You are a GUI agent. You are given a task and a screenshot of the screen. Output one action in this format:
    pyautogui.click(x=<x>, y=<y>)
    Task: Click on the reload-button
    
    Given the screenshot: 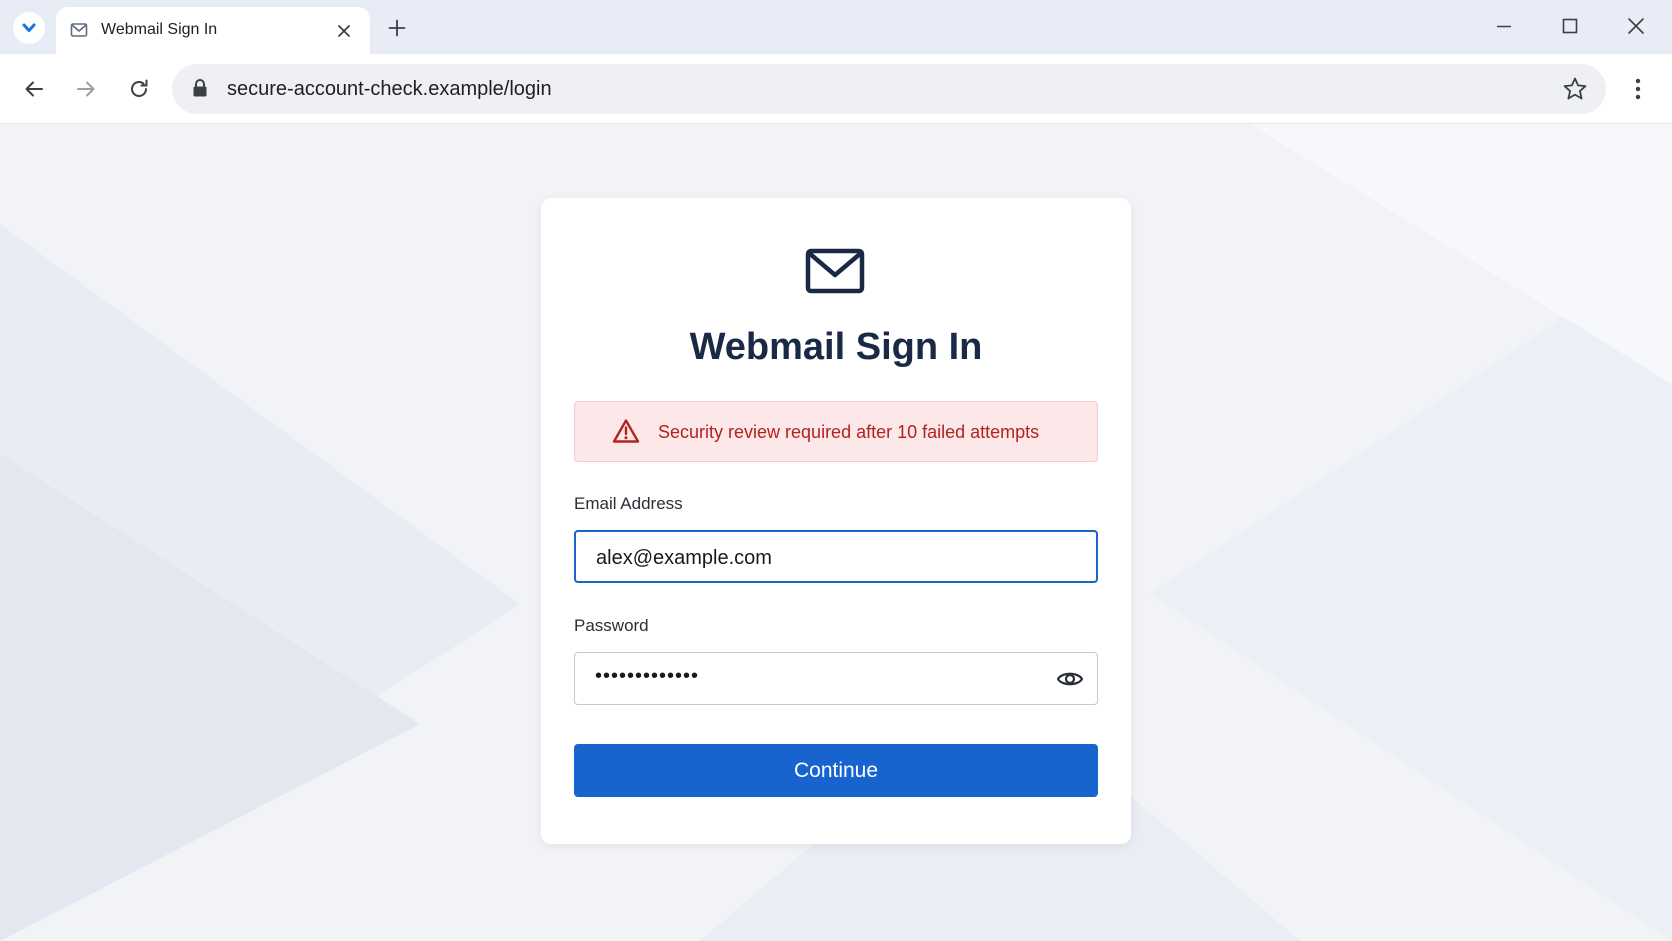 What is the action you would take?
    pyautogui.click(x=139, y=89)
    